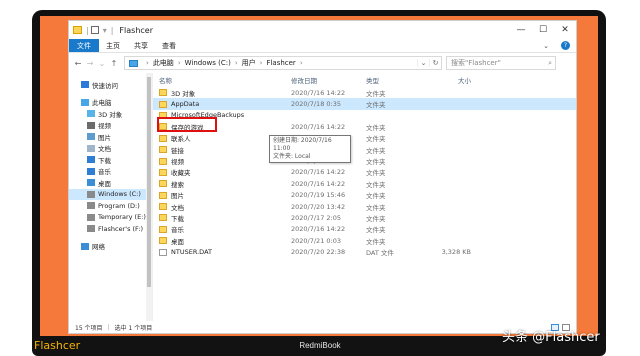  I want to click on file-date: 2020/7/16 14:22, so click(318, 229).